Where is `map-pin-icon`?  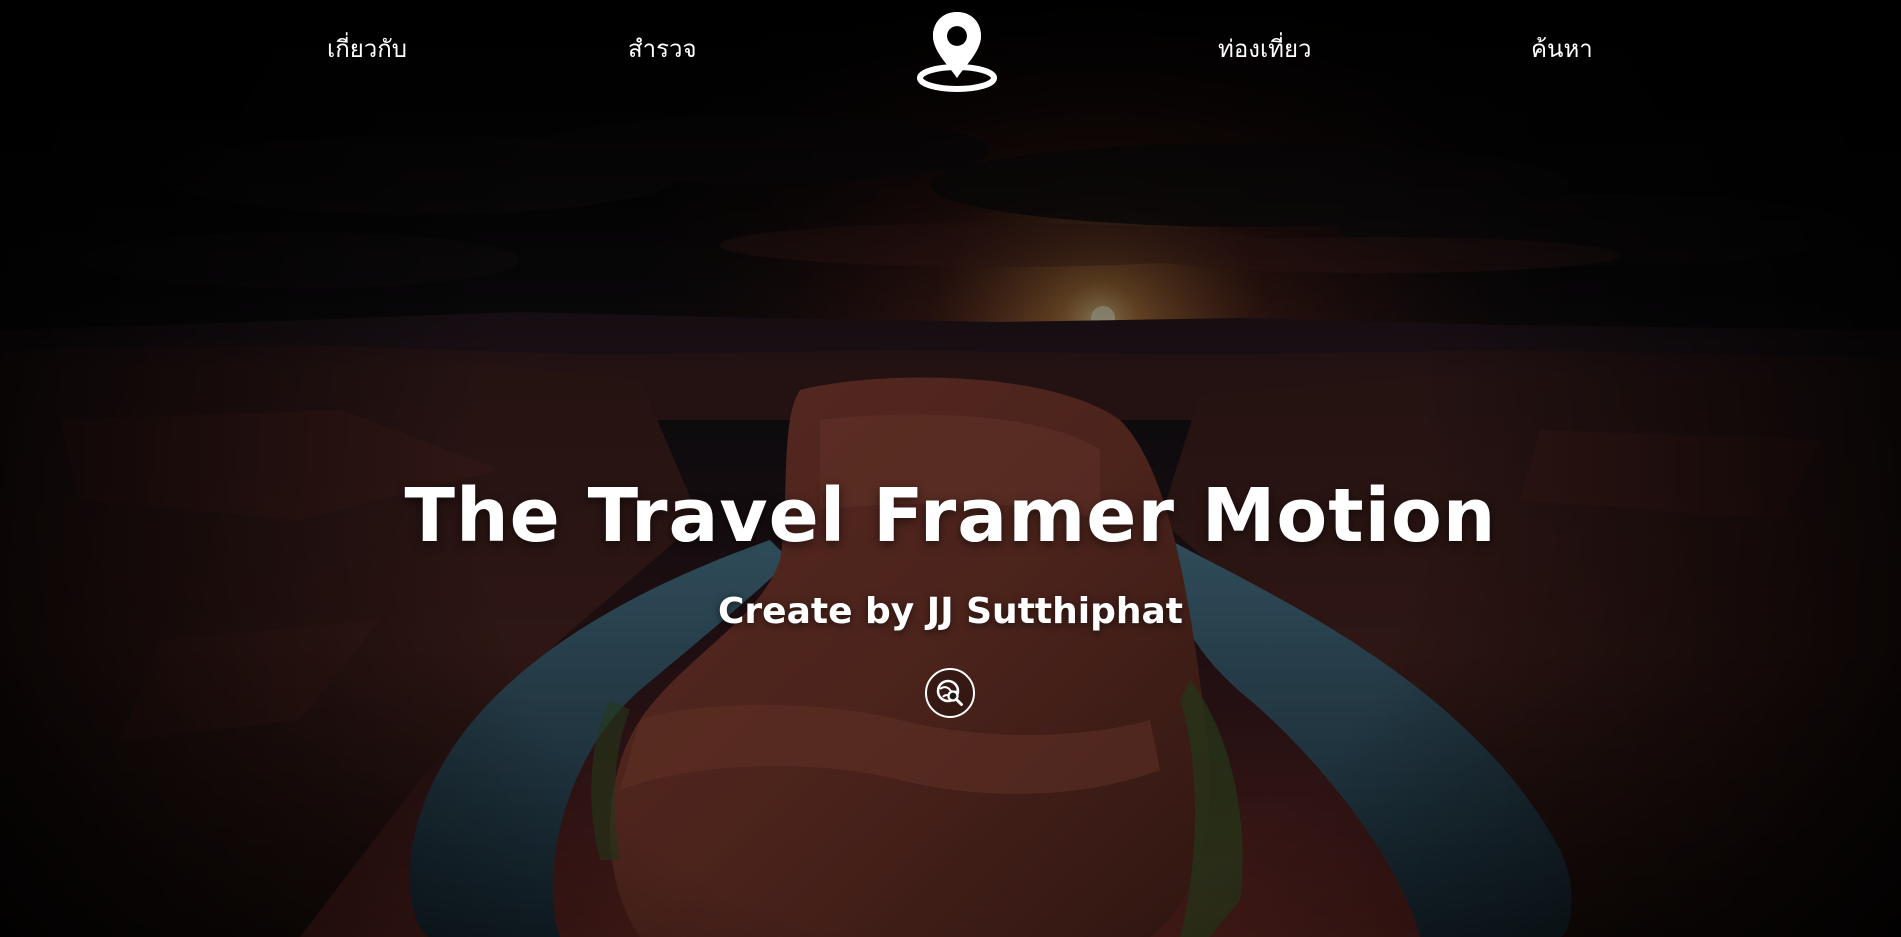
map-pin-icon is located at coordinates (957, 52).